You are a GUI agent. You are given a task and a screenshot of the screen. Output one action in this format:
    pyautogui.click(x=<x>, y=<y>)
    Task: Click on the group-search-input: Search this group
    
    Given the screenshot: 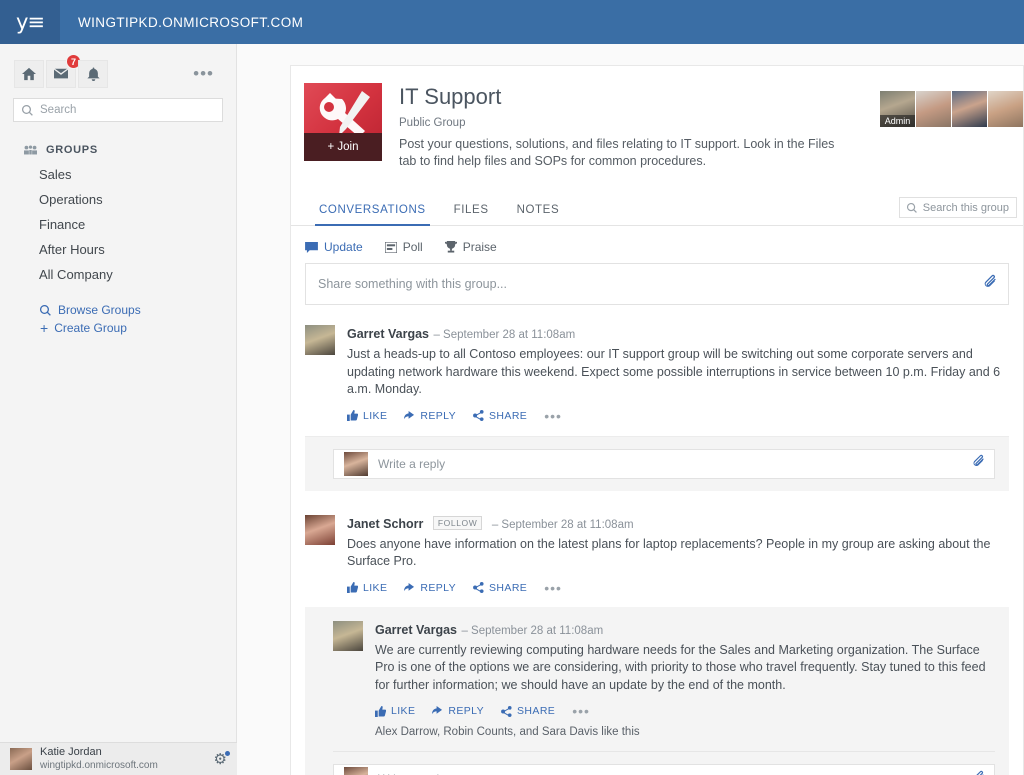 What is the action you would take?
    pyautogui.click(x=957, y=207)
    